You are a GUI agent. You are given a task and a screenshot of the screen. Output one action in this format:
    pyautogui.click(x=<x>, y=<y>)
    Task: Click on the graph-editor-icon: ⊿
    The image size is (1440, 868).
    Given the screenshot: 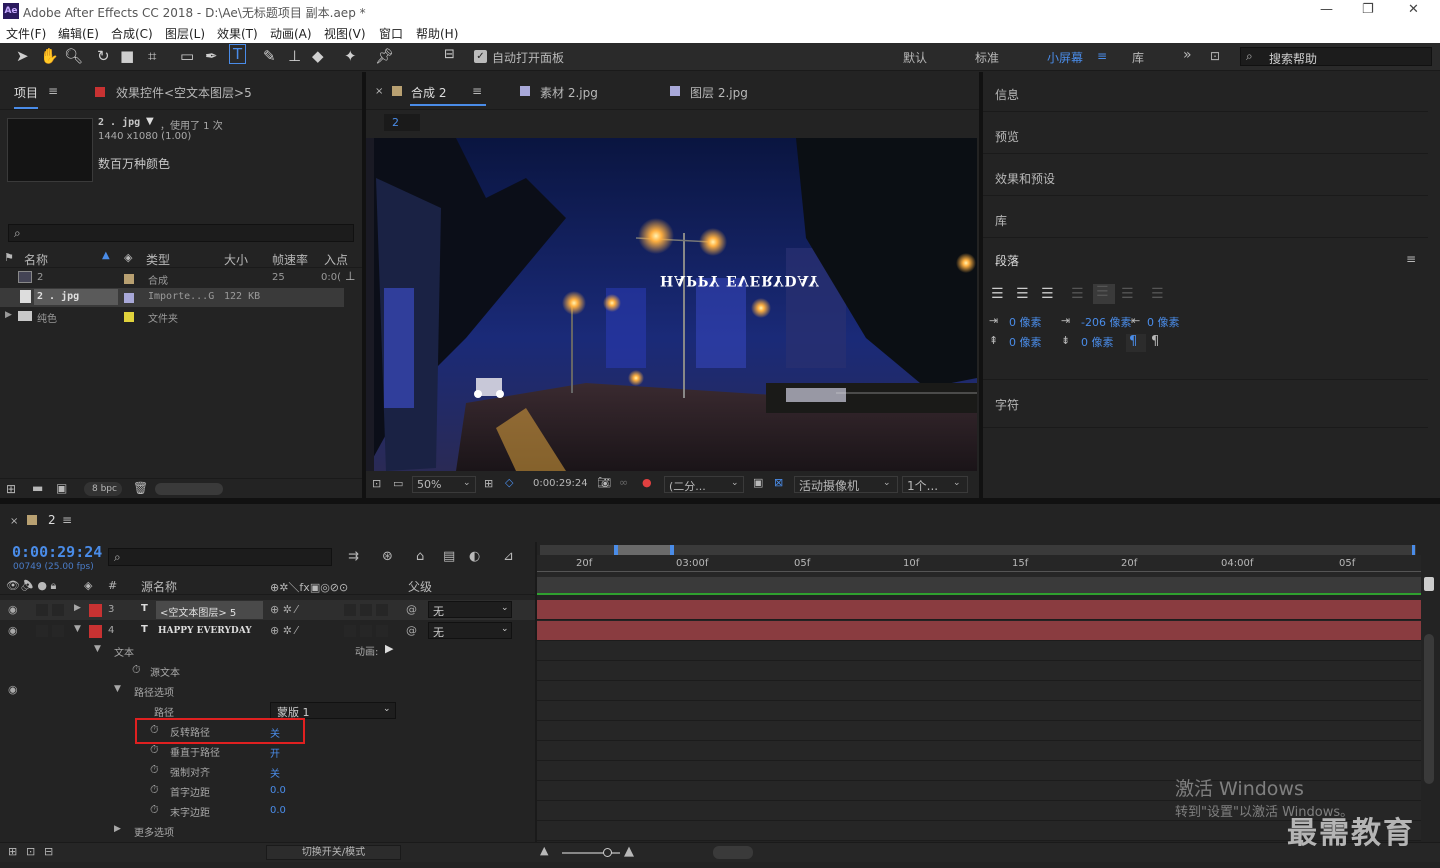 What is the action you would take?
    pyautogui.click(x=508, y=556)
    